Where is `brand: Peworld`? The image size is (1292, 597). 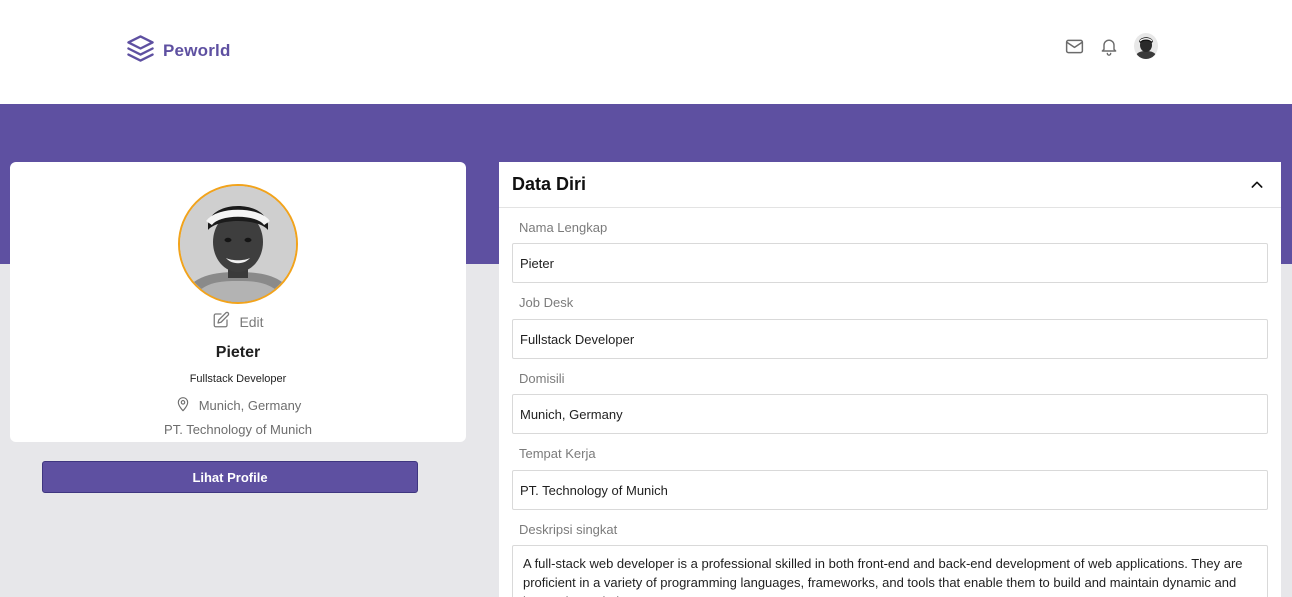
brand: Peworld is located at coordinates (178, 51).